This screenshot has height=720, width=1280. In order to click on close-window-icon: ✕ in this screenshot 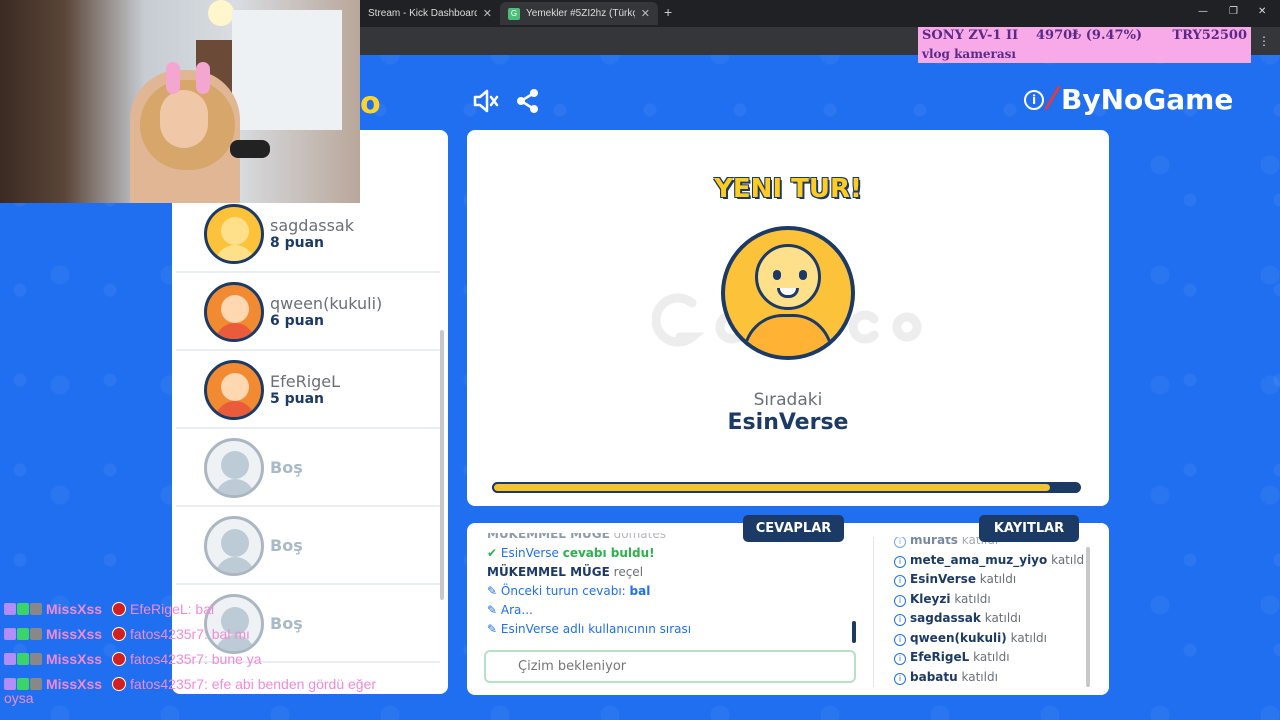, I will do `click(1262, 11)`.